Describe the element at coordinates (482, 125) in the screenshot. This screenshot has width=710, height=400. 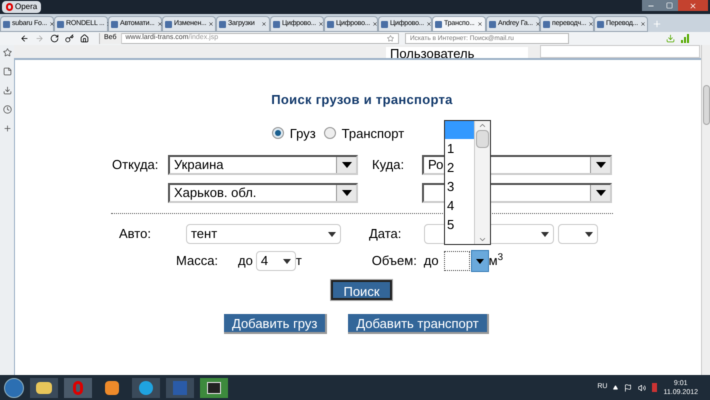
I see `scroll-up-icon` at that location.